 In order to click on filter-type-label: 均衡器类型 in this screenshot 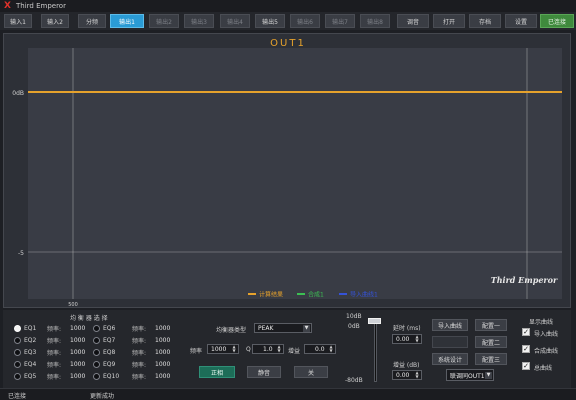, I will do `click(231, 330)`.